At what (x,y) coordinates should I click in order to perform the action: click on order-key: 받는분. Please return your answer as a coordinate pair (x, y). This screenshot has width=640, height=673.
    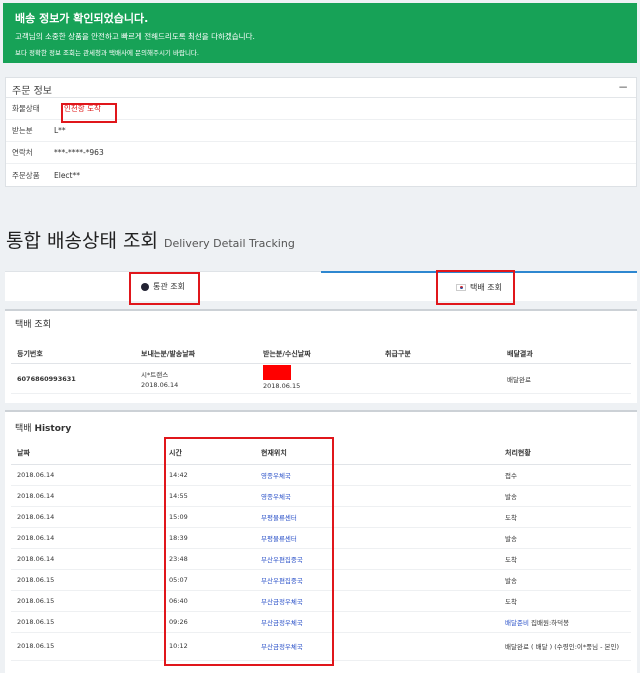
    Looking at the image, I should click on (22, 130).